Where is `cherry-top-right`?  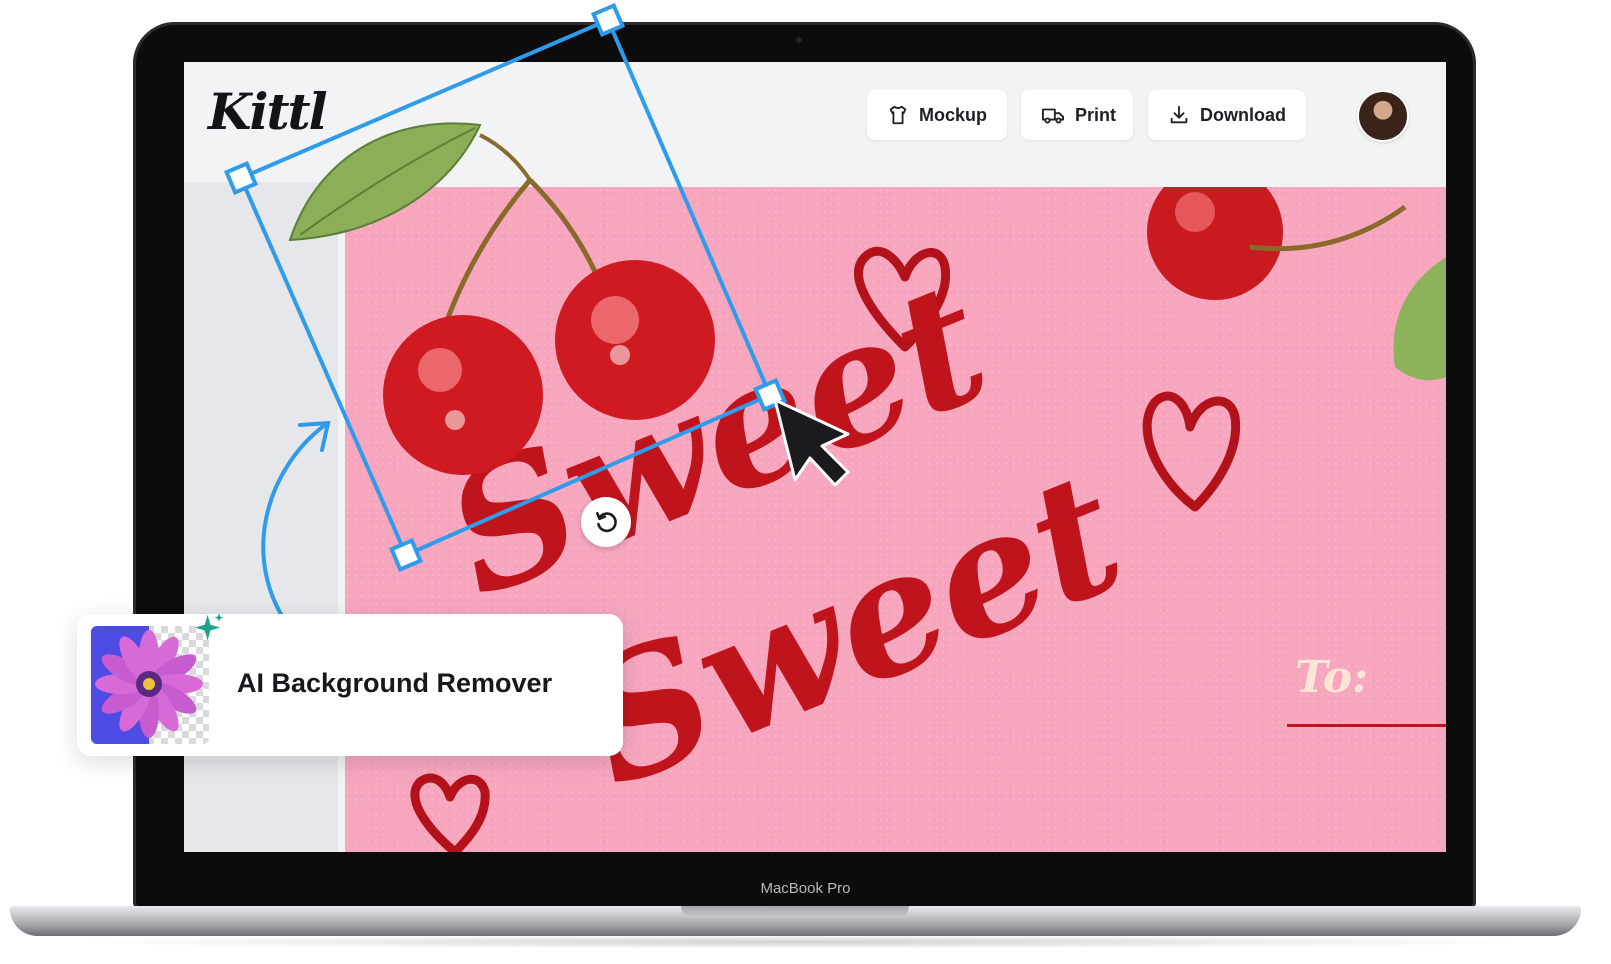 cherry-top-right is located at coordinates (1296, 284).